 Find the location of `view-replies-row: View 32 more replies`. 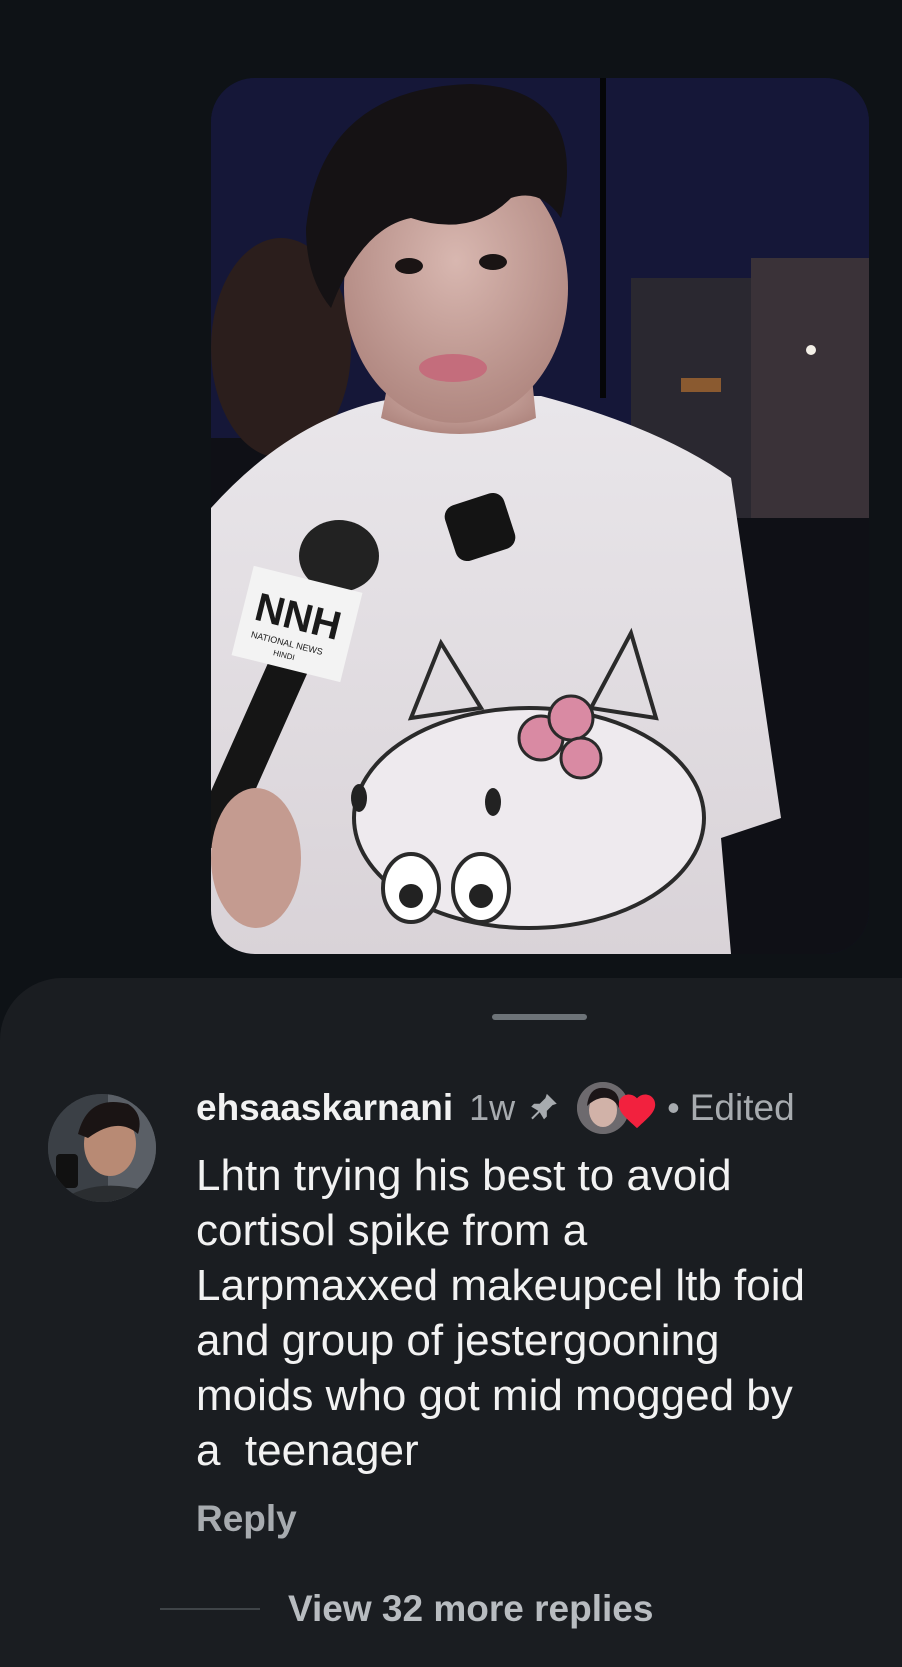

view-replies-row: View 32 more replies is located at coordinates (406, 1609).